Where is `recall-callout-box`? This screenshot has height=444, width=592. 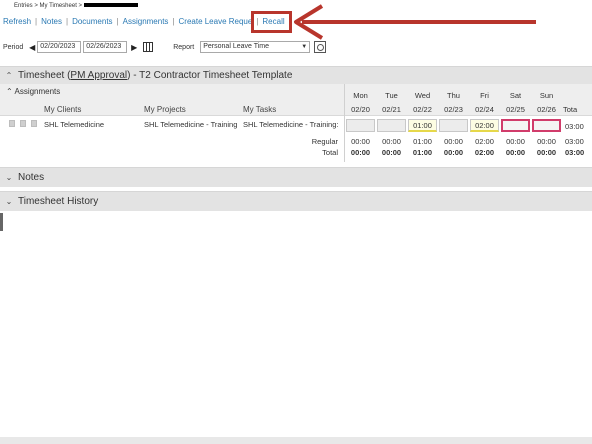 recall-callout-box is located at coordinates (271, 22).